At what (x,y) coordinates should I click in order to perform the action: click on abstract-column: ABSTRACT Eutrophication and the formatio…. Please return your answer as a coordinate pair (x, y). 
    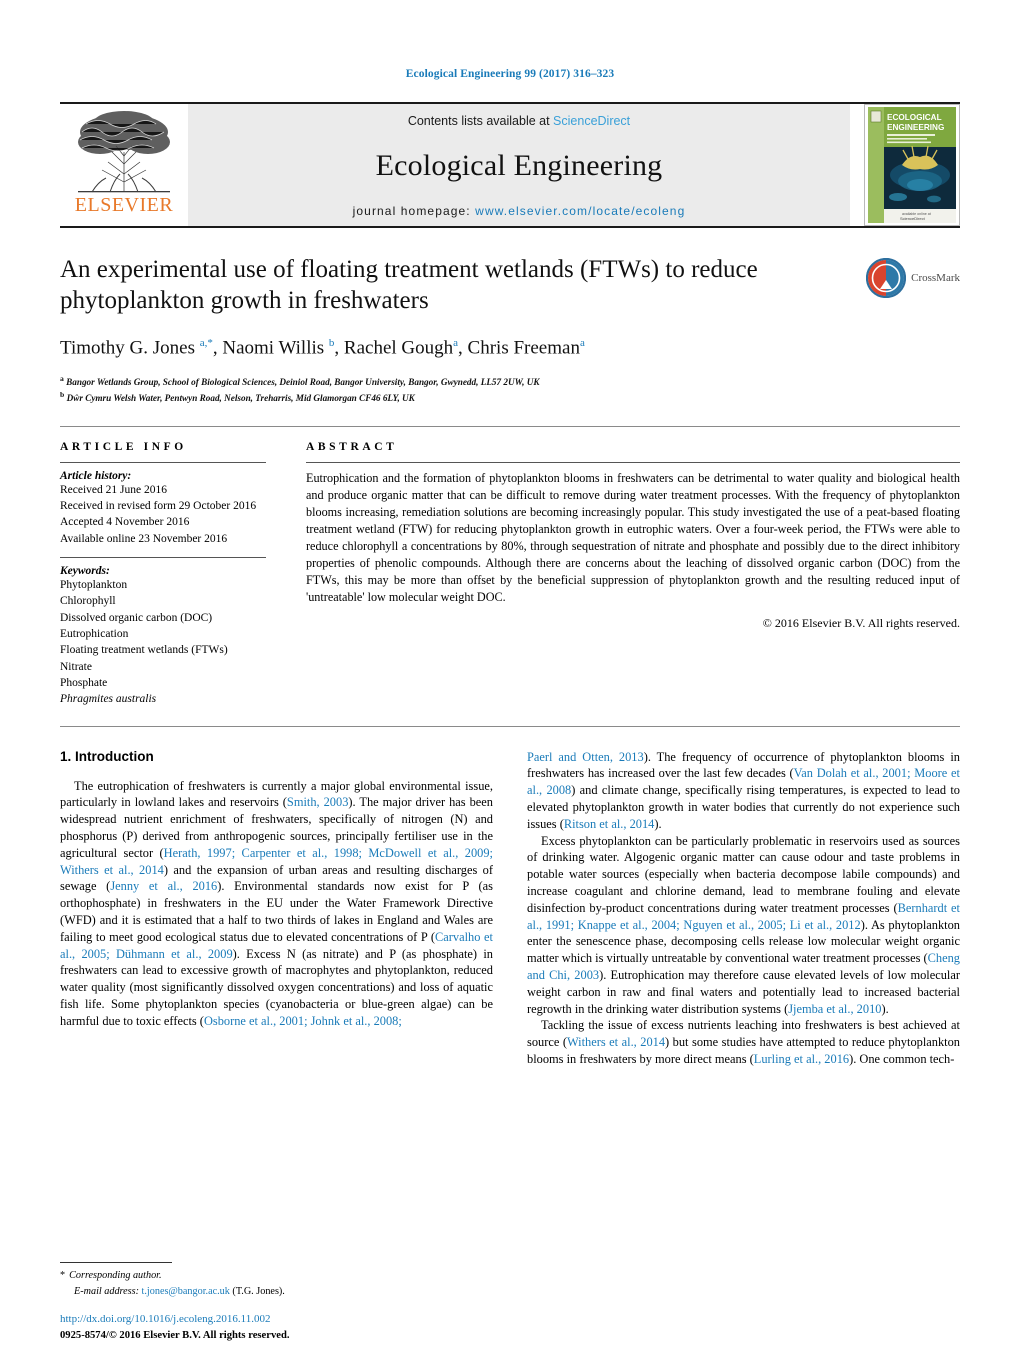
    Looking at the image, I should click on (630, 574).